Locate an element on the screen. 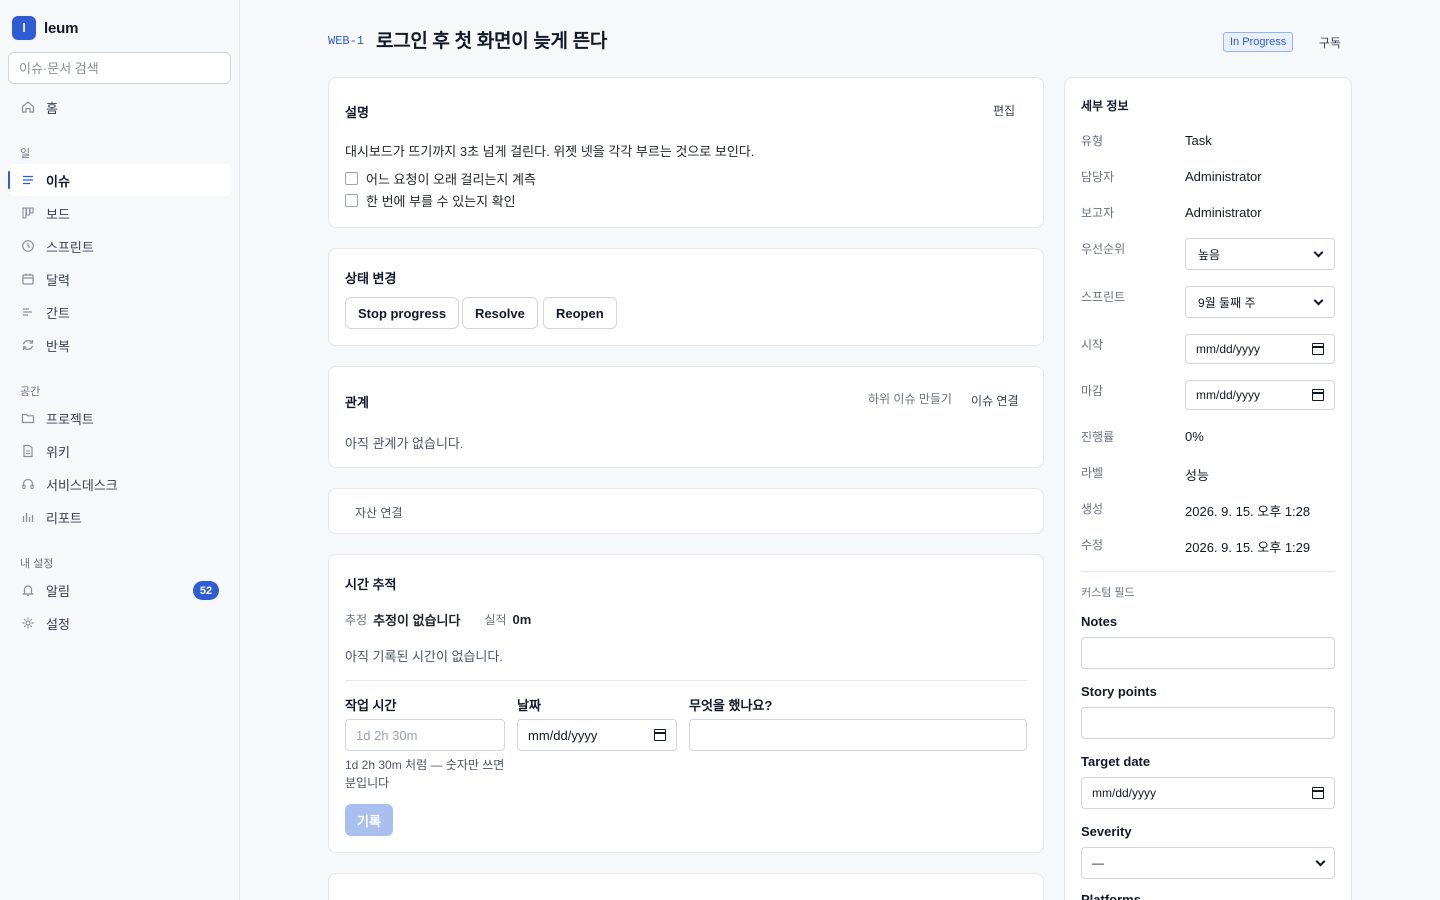  reporter-label: 보고자 is located at coordinates (1098, 213).